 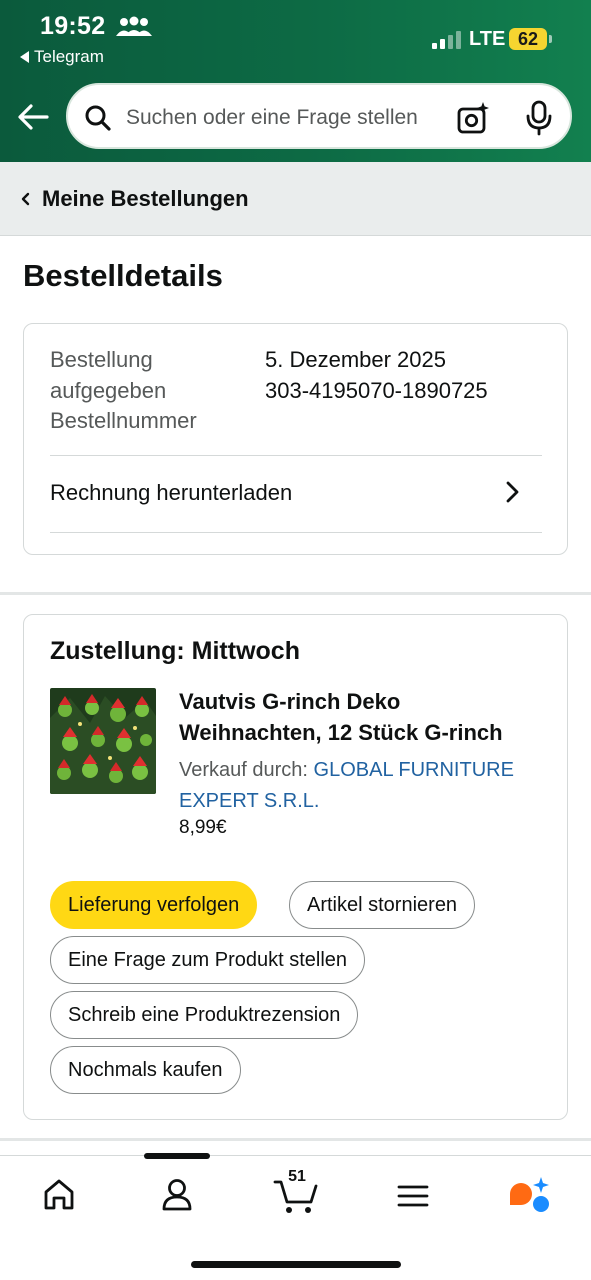 What do you see at coordinates (208, 960) in the screenshot?
I see `ask-question-button: Eine Frage zum Produkt stellen` at bounding box center [208, 960].